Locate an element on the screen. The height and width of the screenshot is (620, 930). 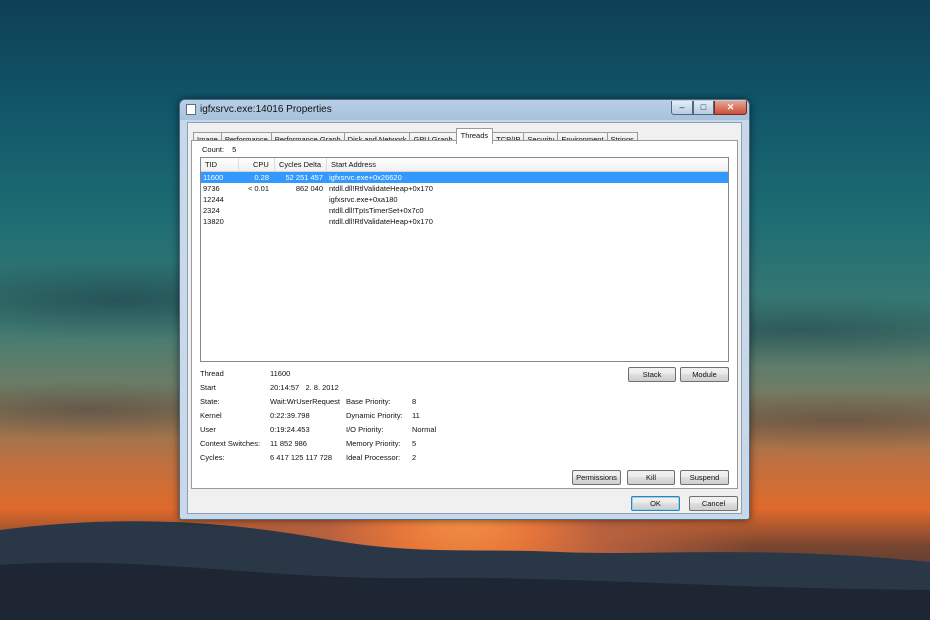
dynamic-priority-label: Dynamic Priority: is located at coordinates (374, 415).